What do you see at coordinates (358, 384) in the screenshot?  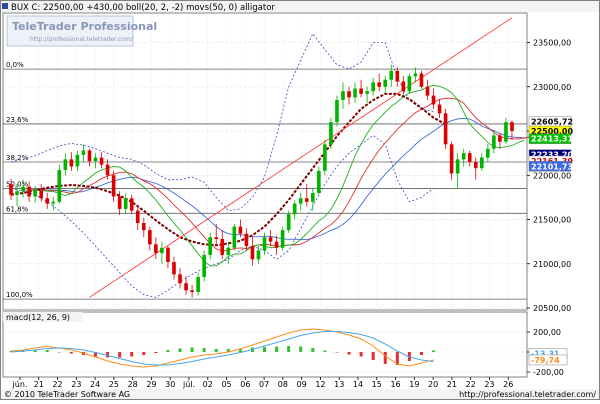 I see `date-tick-label: 14` at bounding box center [358, 384].